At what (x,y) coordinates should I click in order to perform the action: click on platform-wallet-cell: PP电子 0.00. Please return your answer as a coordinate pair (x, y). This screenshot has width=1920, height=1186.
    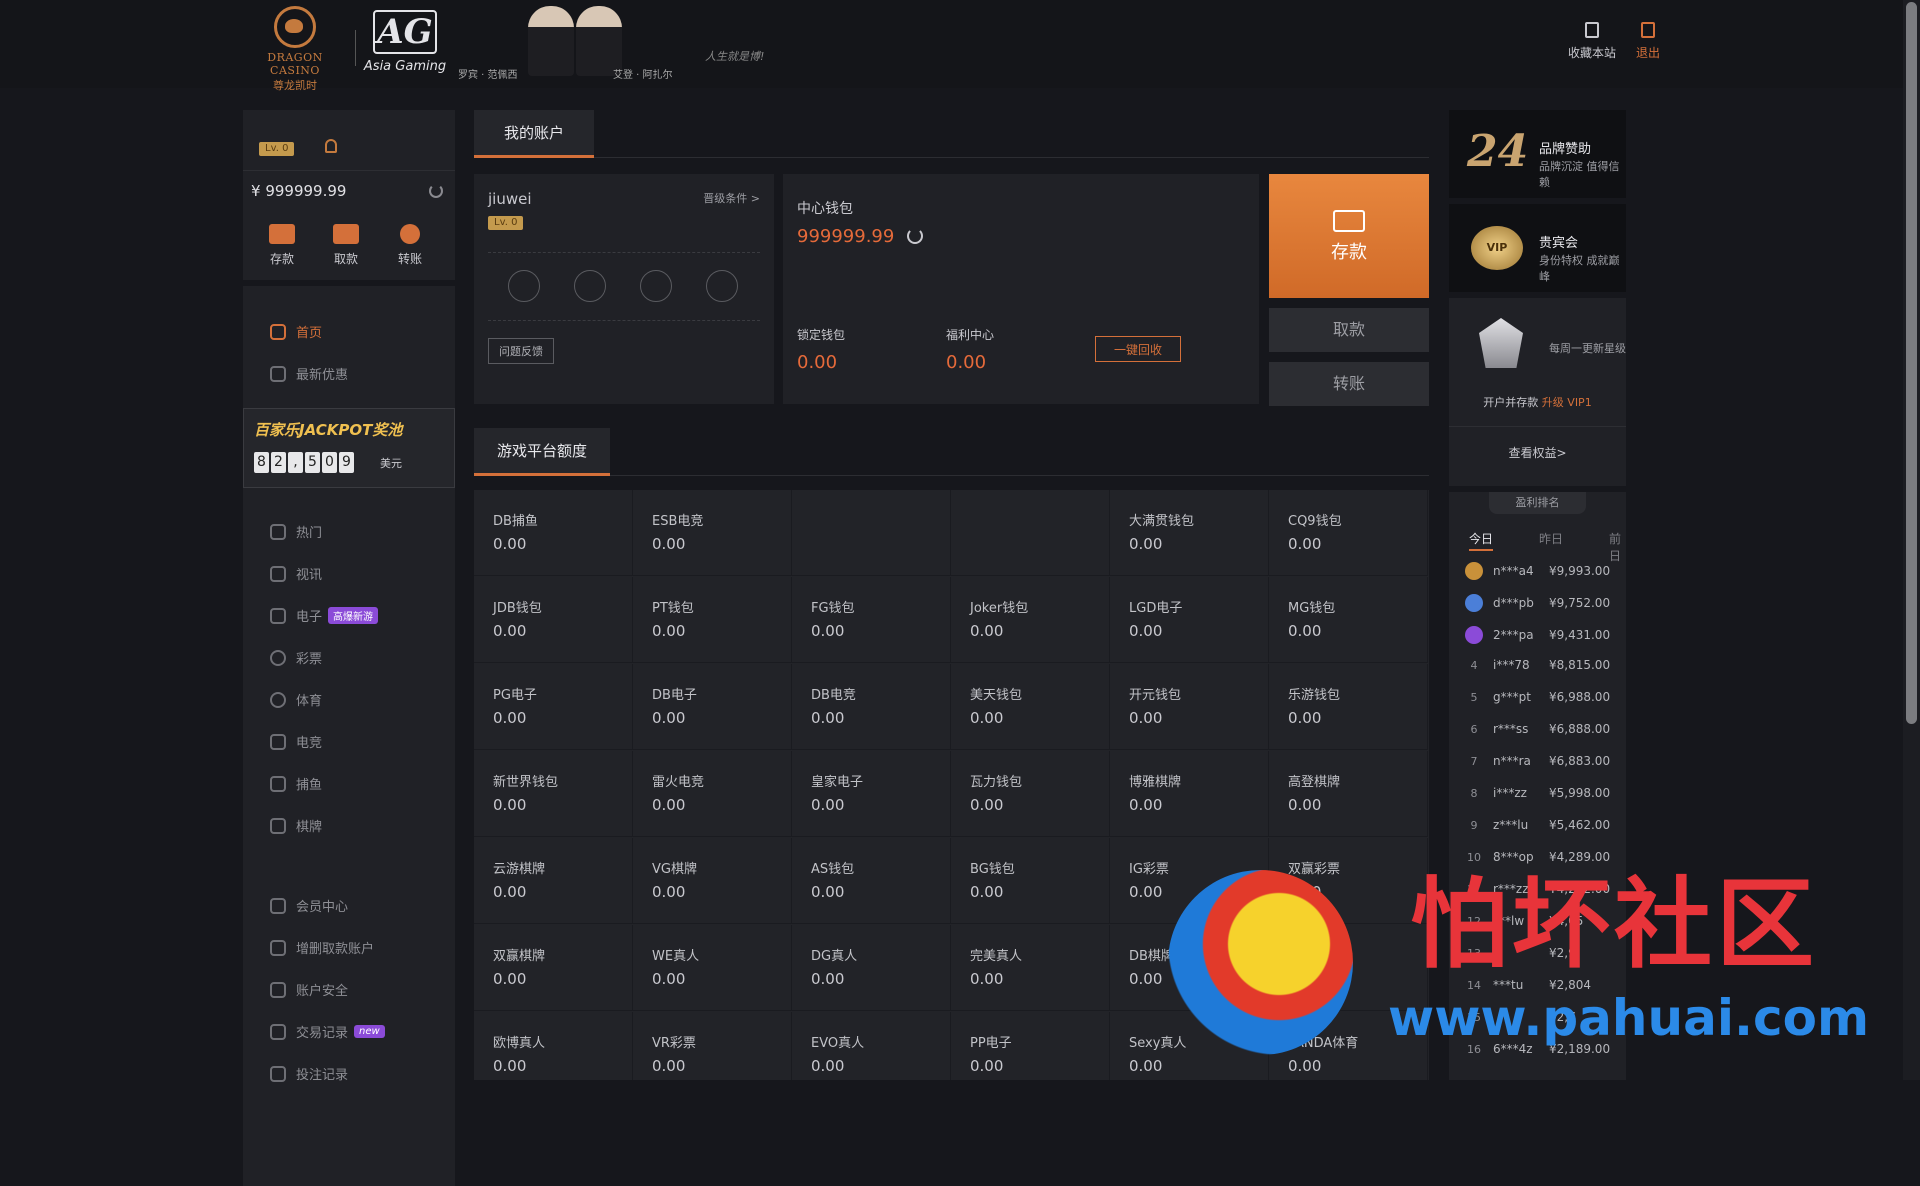
    Looking at the image, I should click on (1030, 1046).